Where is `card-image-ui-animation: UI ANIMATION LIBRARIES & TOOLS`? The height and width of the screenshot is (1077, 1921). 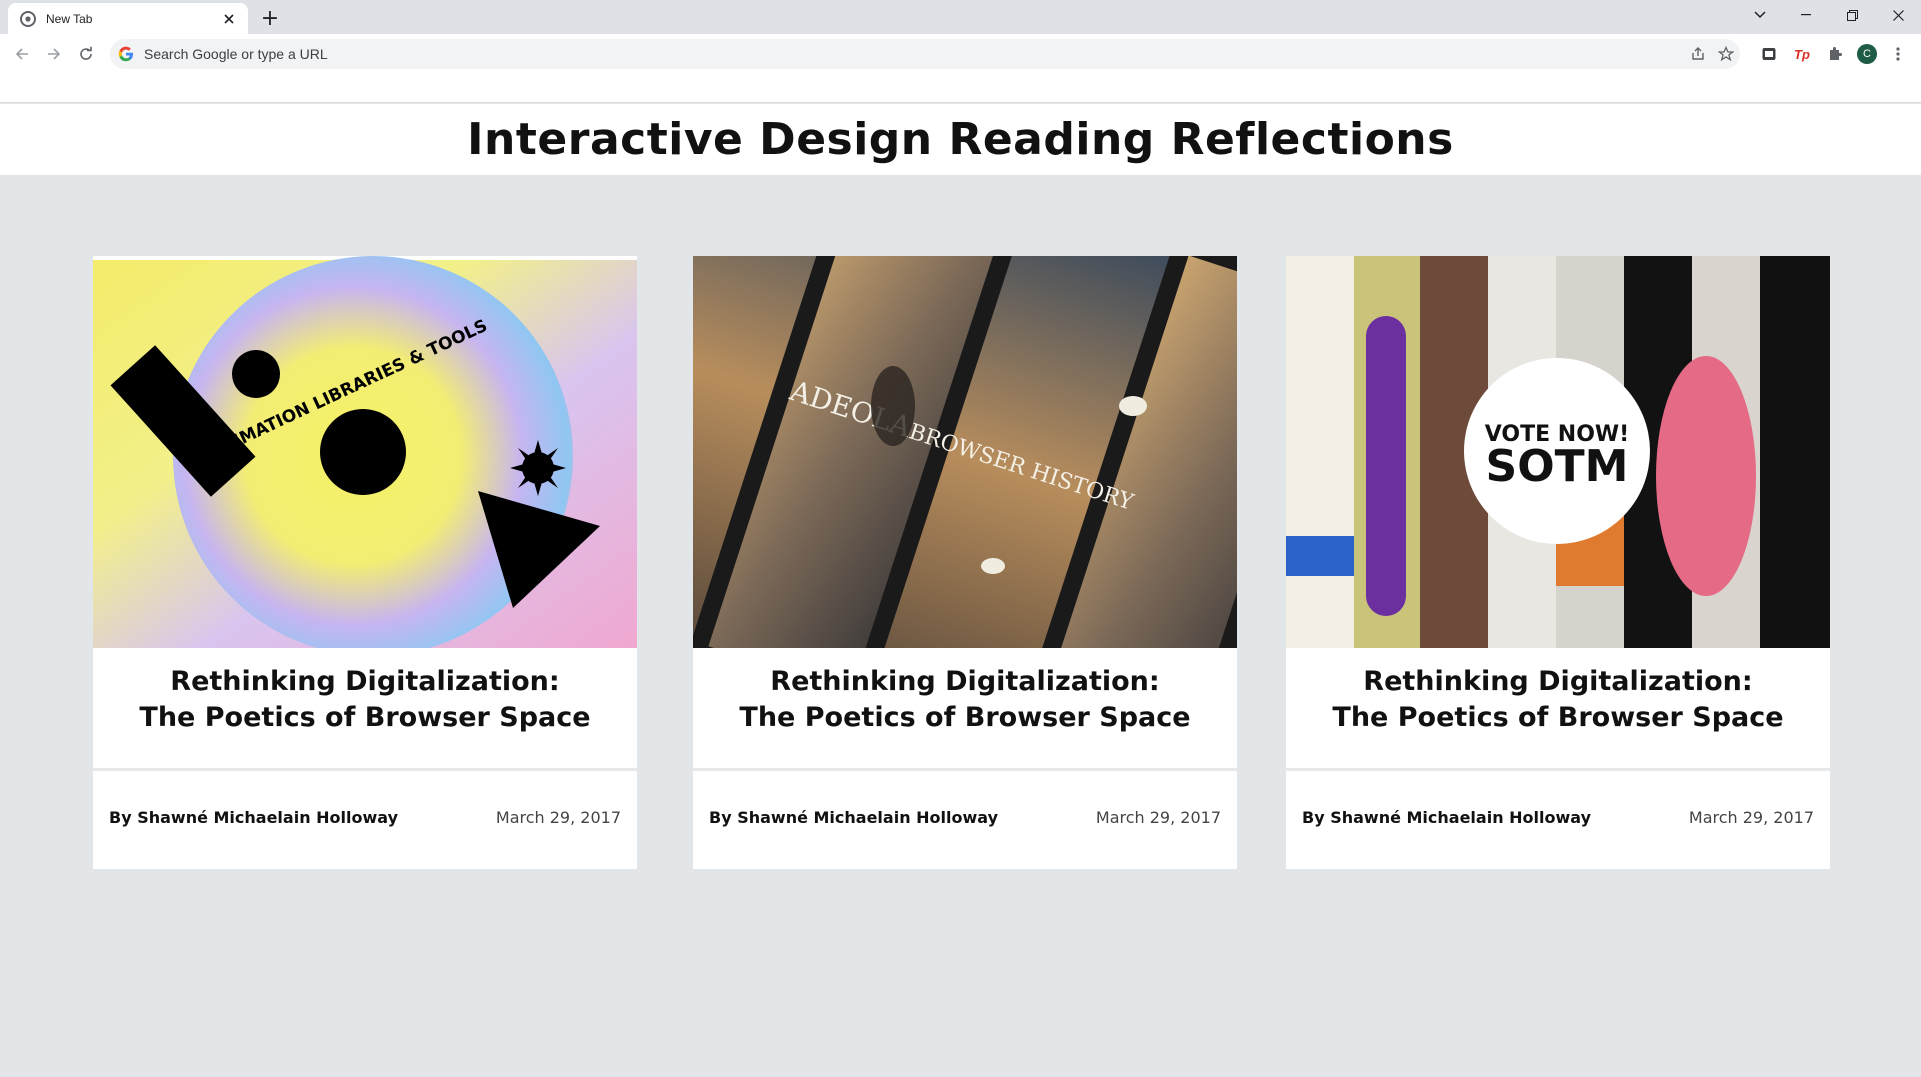
card-image-ui-animation: UI ANIMATION LIBRARIES & TOOLS is located at coordinates (365, 452).